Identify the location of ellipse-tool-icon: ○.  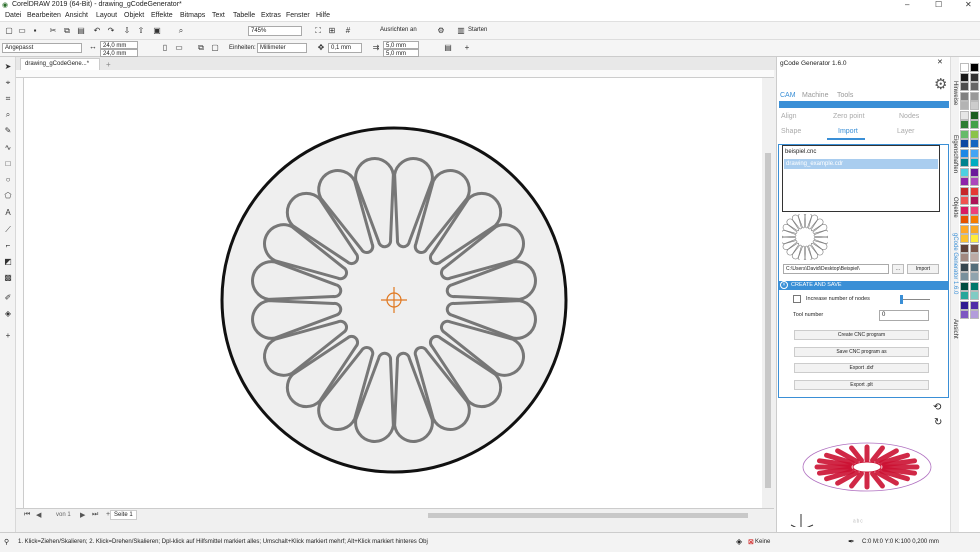
(8, 180).